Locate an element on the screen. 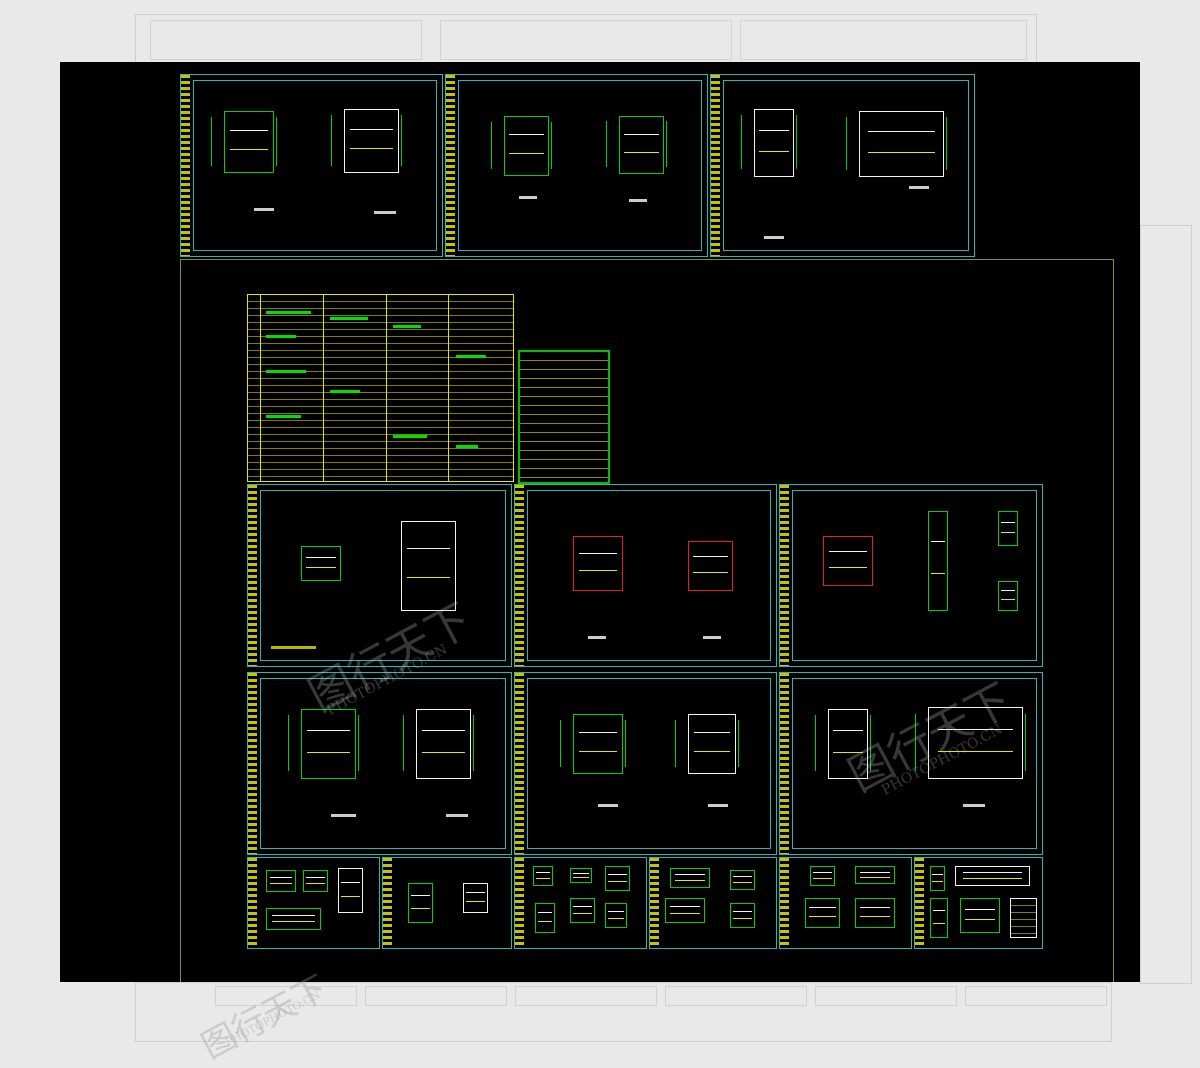 The width and height of the screenshot is (1200, 1068). front-elevation-drawing is located at coordinates (244, 142).